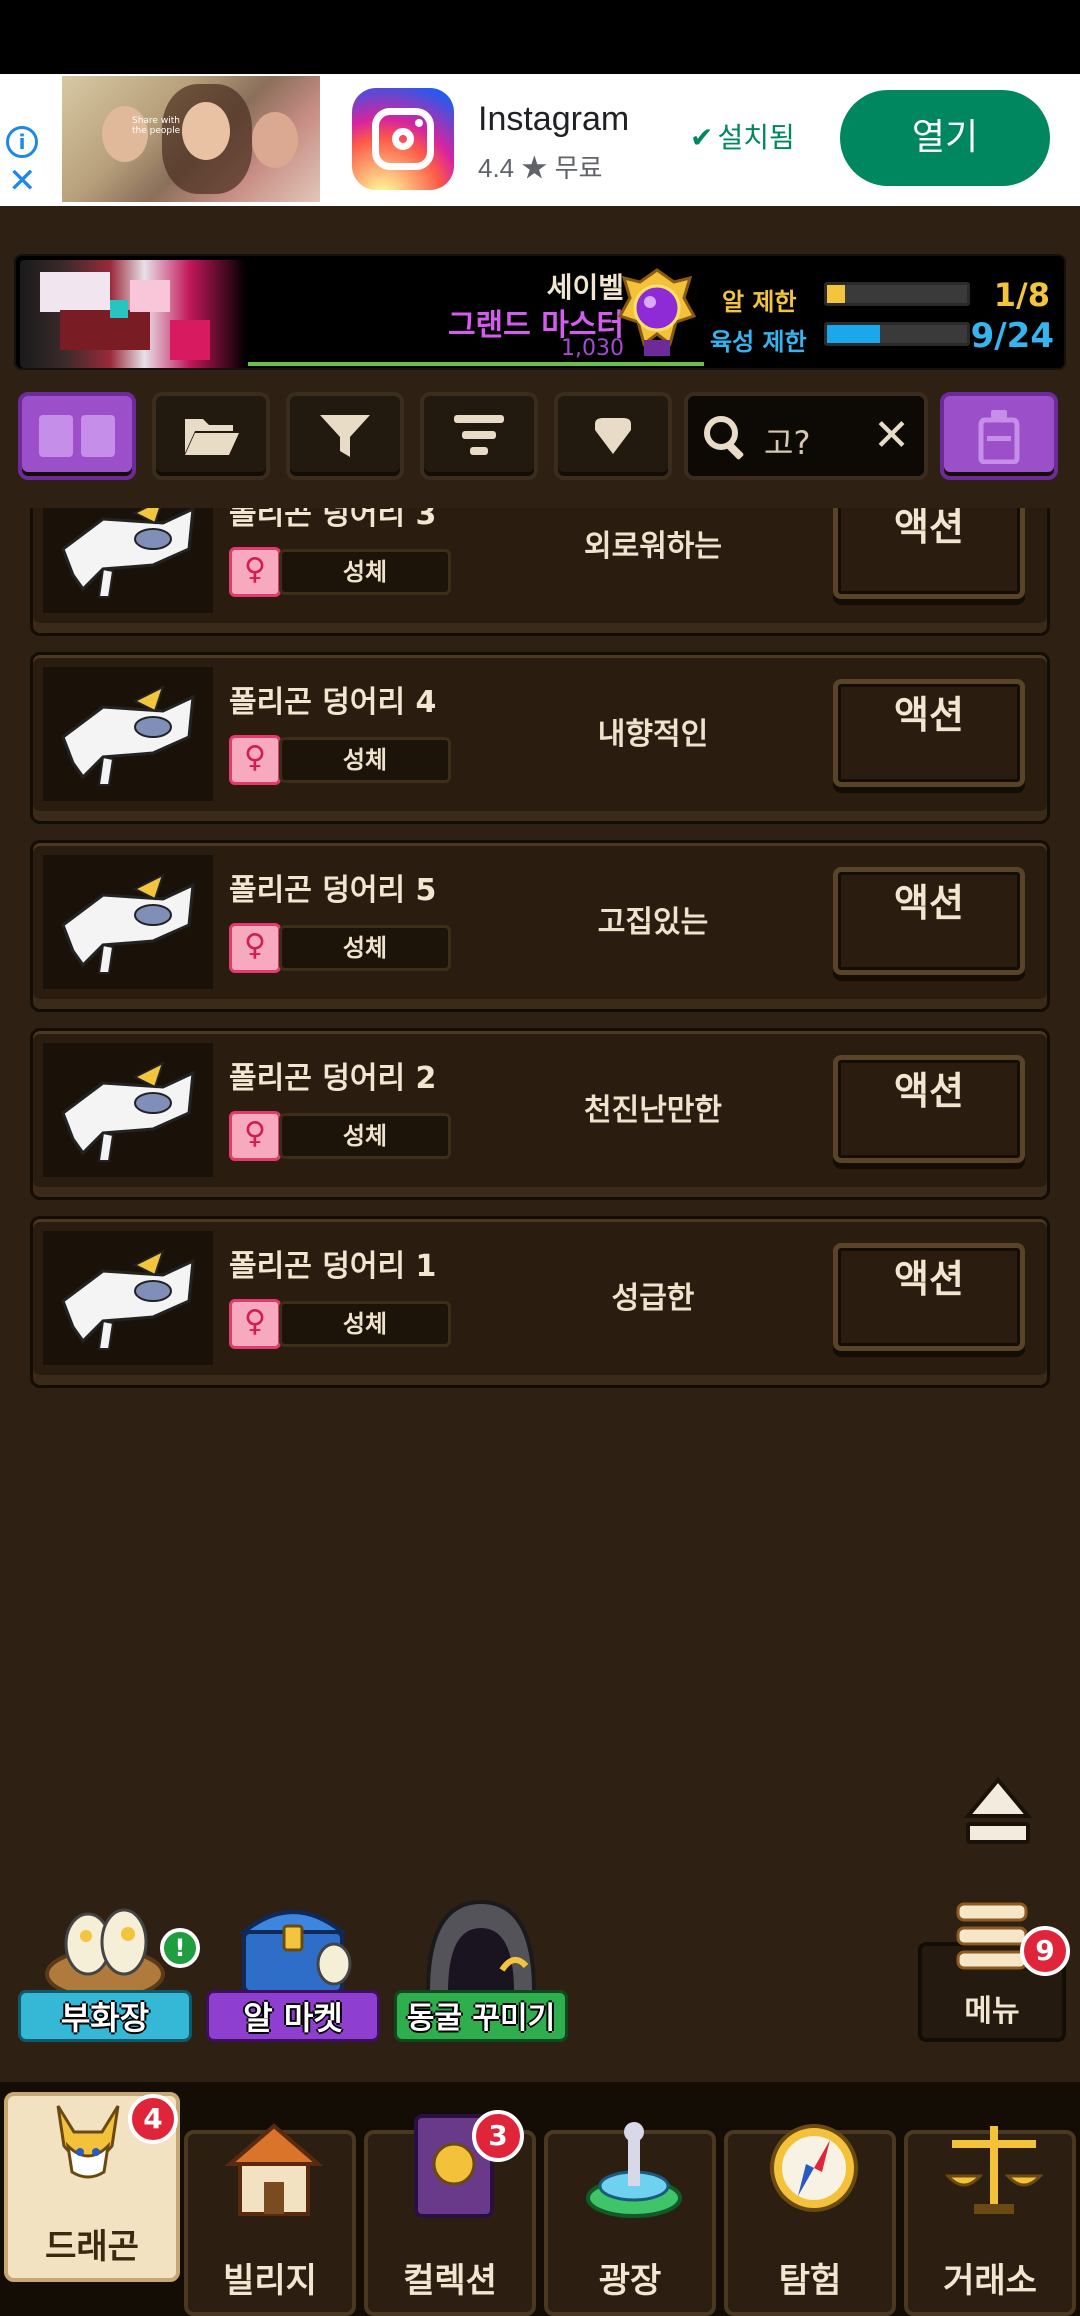  I want to click on dragon-name: 폴리곤 덩어리 2, so click(333, 1078).